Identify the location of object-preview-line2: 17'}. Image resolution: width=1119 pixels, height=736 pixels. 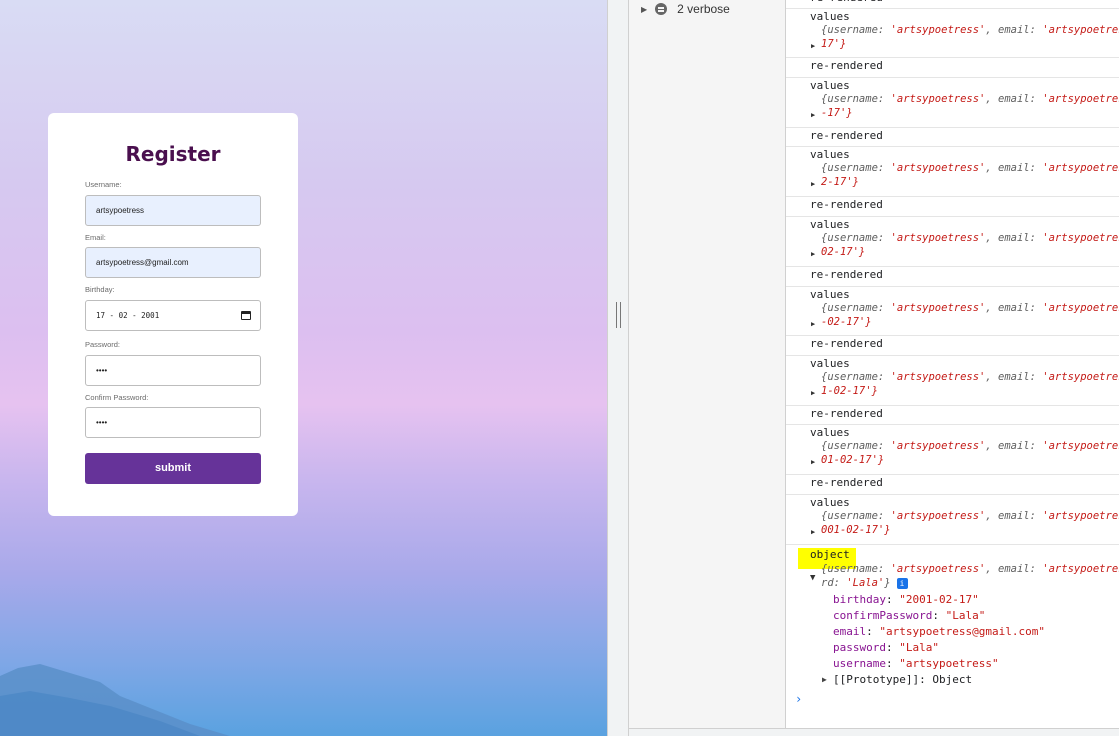
(833, 44).